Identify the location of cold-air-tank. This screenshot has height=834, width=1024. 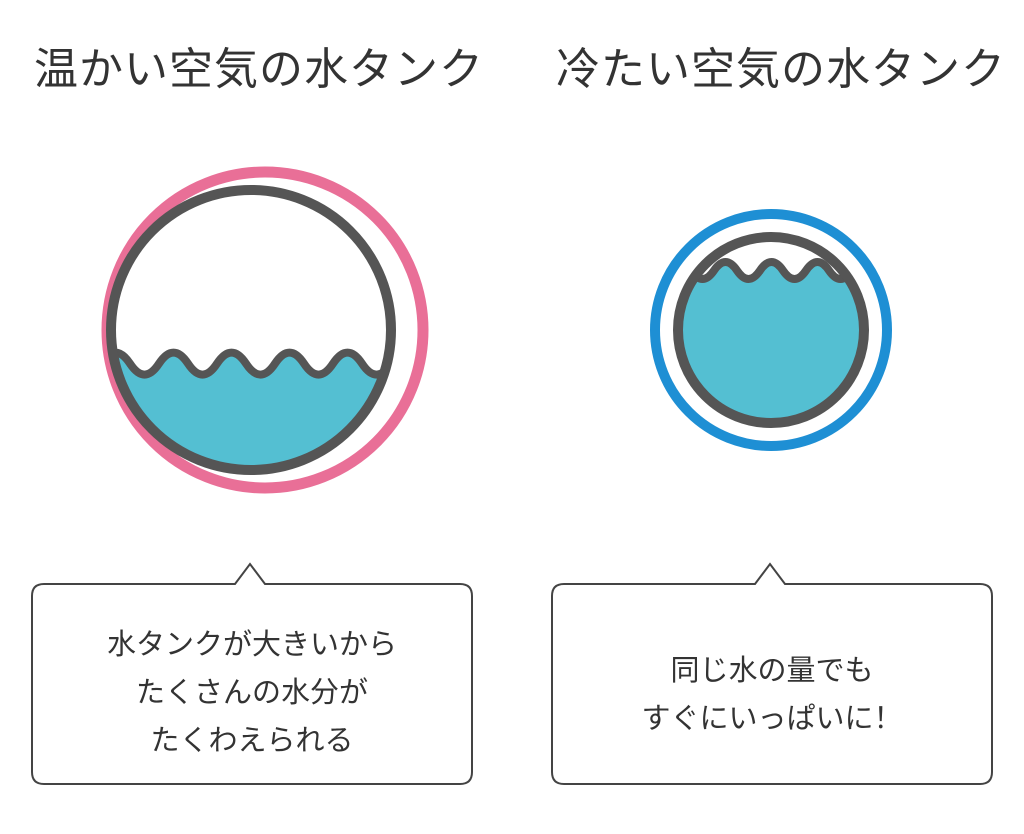
(771, 330).